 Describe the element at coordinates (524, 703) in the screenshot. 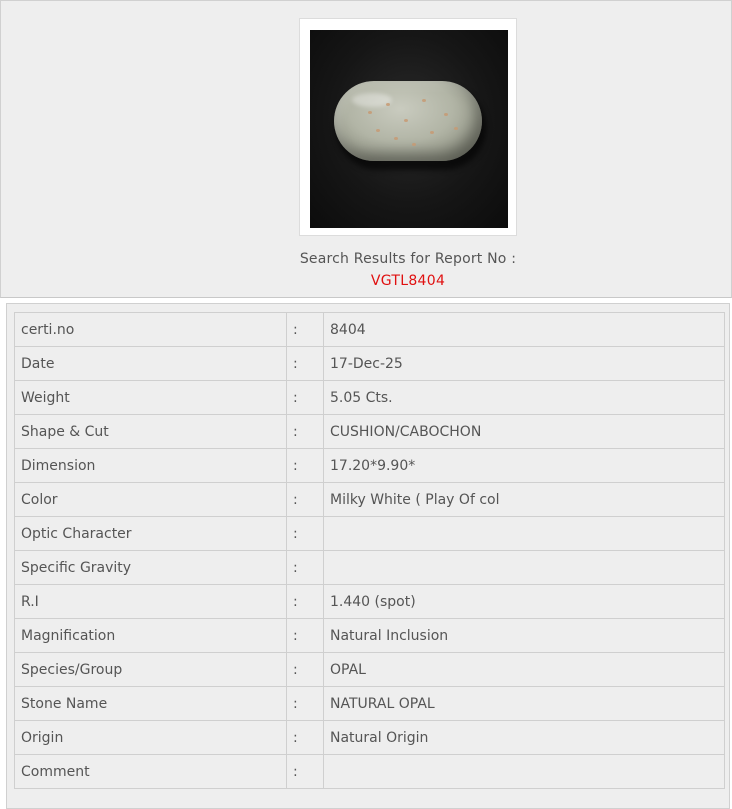

I see `row-value: NATURAL OPAL` at that location.